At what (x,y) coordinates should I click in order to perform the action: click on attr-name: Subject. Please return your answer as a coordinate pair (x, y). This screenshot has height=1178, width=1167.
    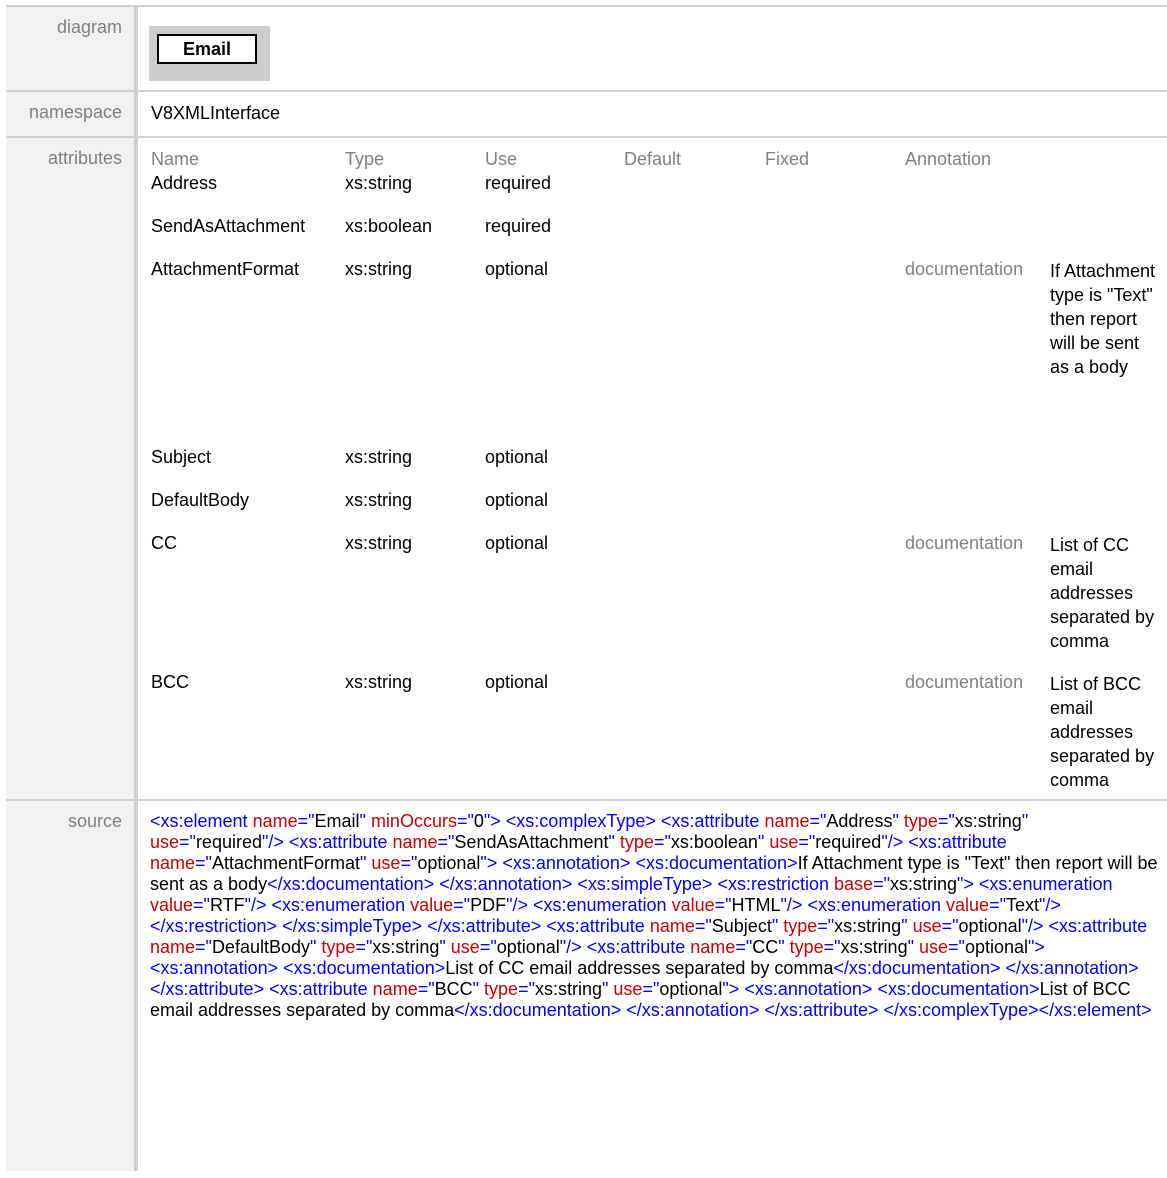
    Looking at the image, I should click on (181, 457).